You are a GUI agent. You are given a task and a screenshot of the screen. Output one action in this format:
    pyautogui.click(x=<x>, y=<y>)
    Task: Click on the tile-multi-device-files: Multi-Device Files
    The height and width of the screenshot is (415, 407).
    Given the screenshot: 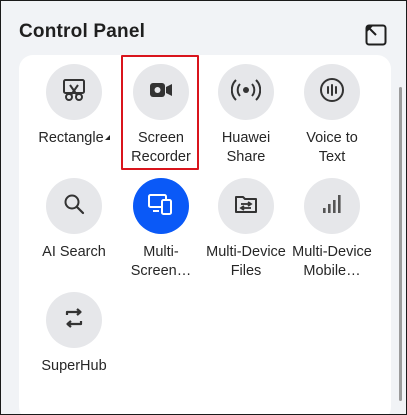 What is the action you would take?
    pyautogui.click(x=246, y=229)
    